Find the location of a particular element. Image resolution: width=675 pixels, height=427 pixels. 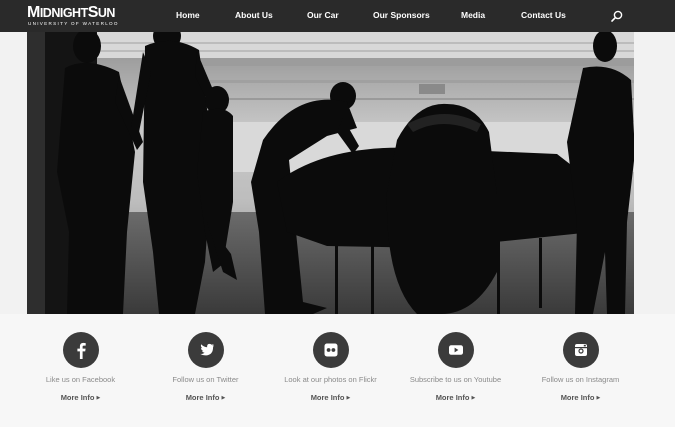

social-flickr: Look at our photos on Flickr More Info ▶ is located at coordinates (330, 368).